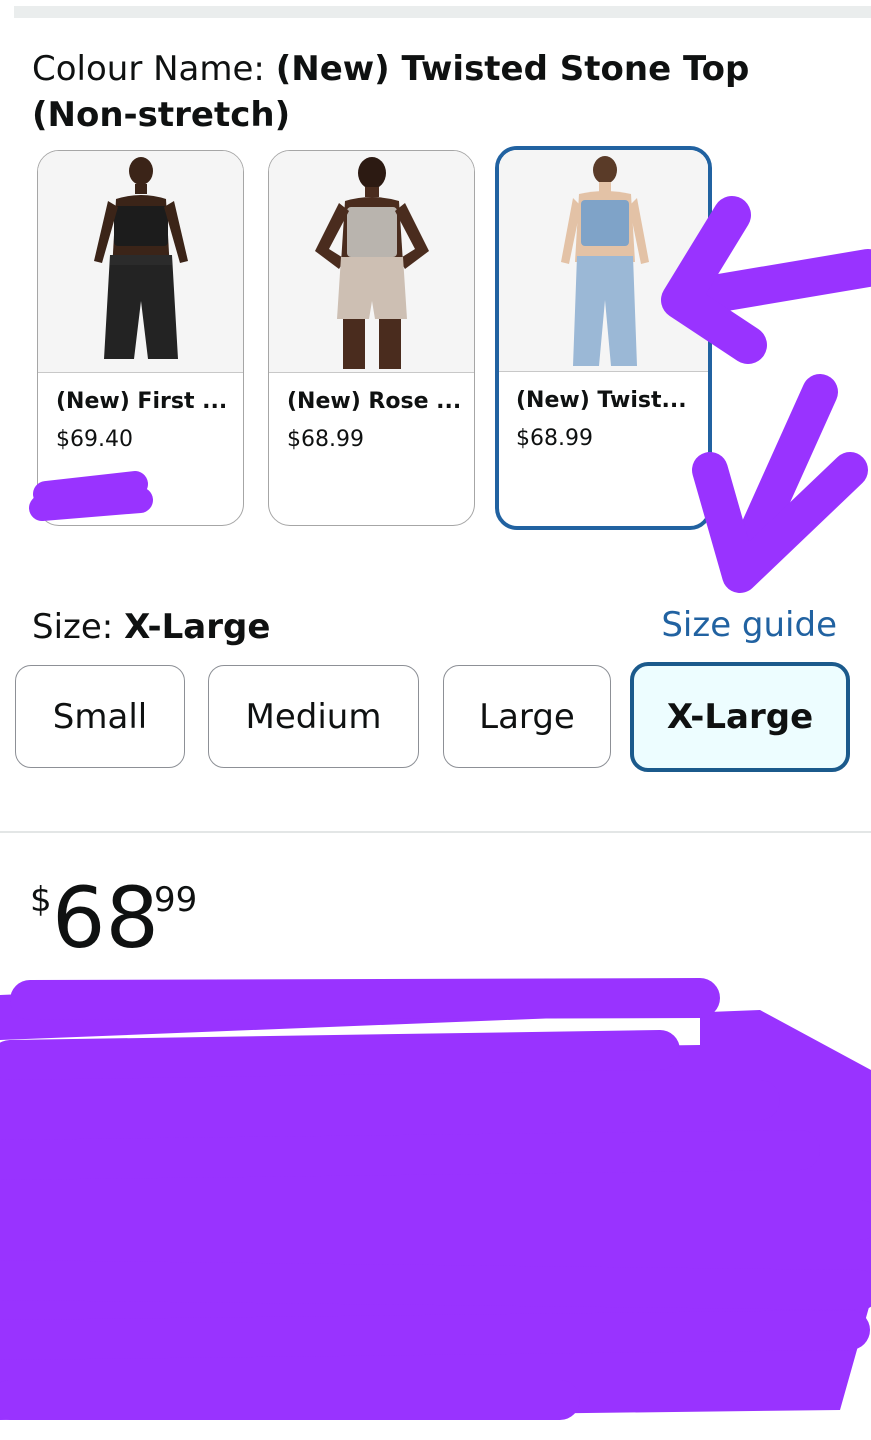 The height and width of the screenshot is (1440, 871). Describe the element at coordinates (176, 900) in the screenshot. I see `price-fraction: 99` at that location.